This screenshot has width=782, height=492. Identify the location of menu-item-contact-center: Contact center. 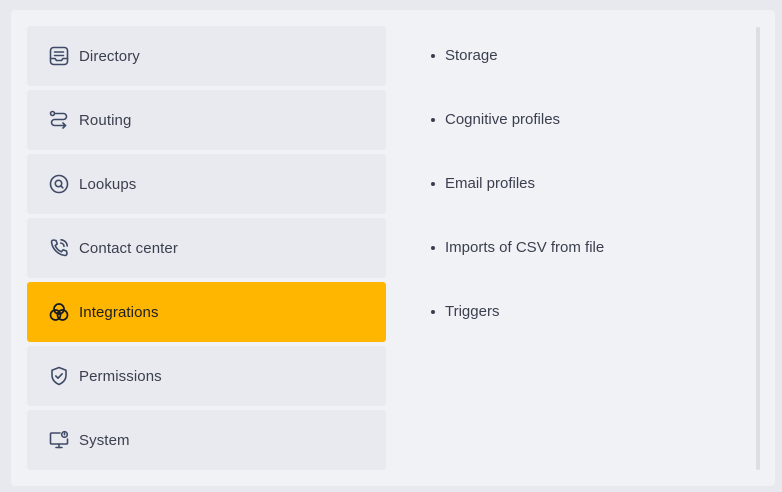
(206, 248).